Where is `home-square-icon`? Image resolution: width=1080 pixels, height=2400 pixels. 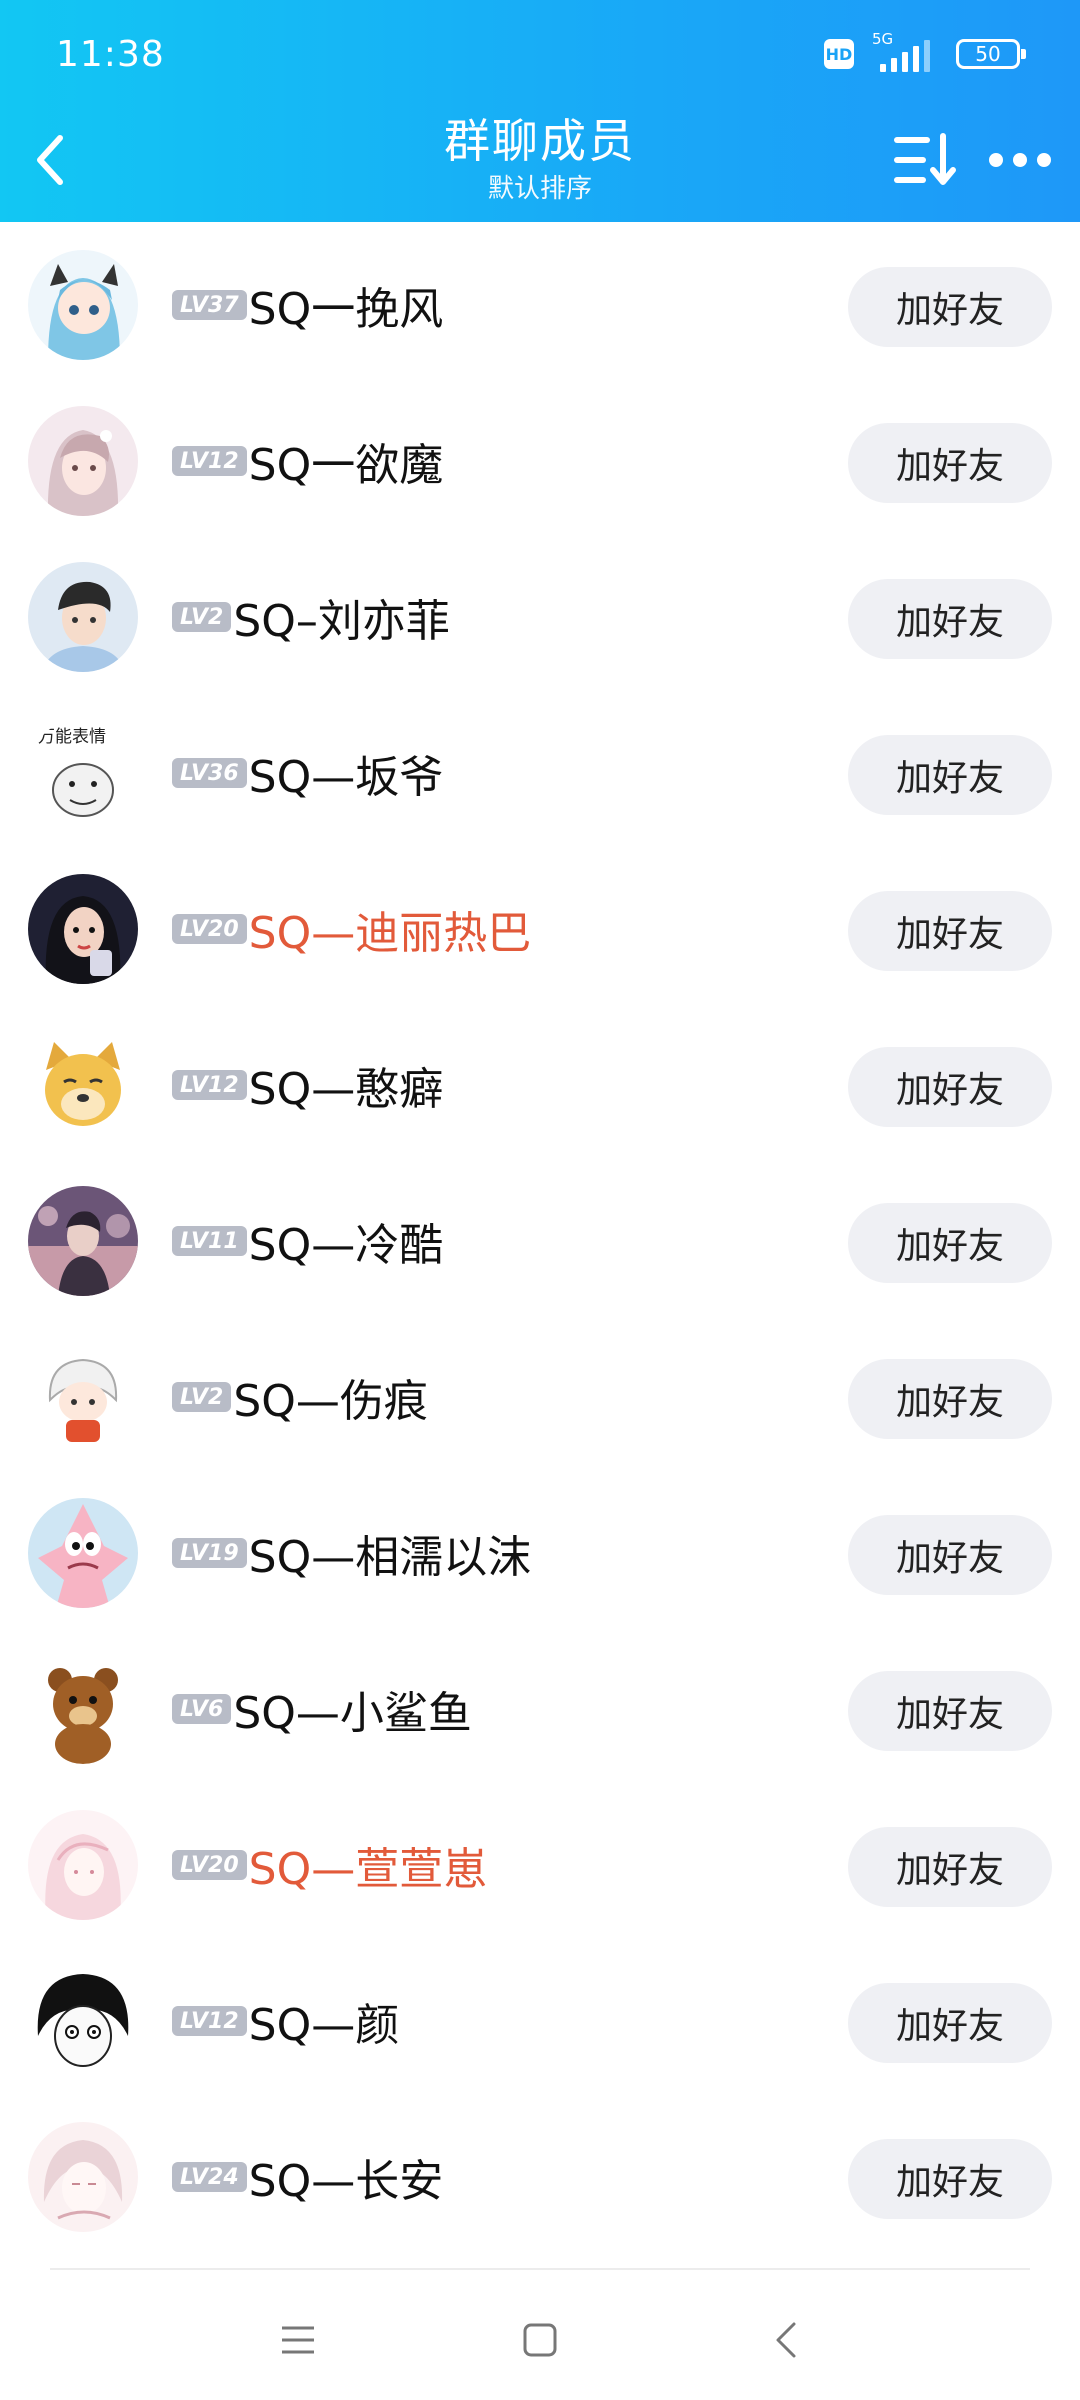 home-square-icon is located at coordinates (540, 2340).